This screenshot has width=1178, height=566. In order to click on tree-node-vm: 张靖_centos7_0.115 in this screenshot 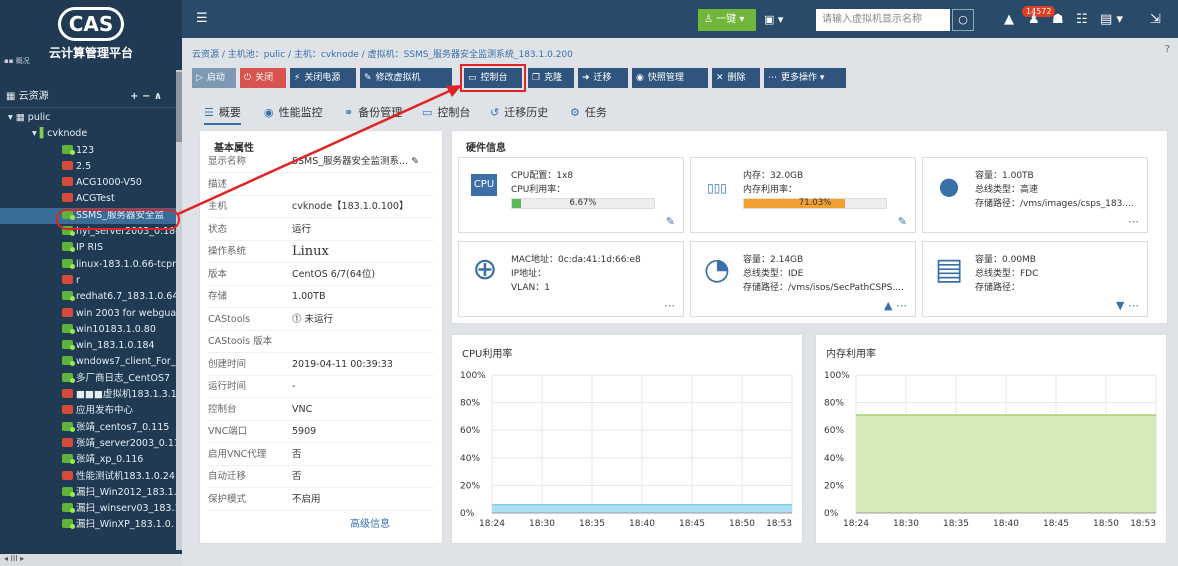, I will do `click(88, 428)`.